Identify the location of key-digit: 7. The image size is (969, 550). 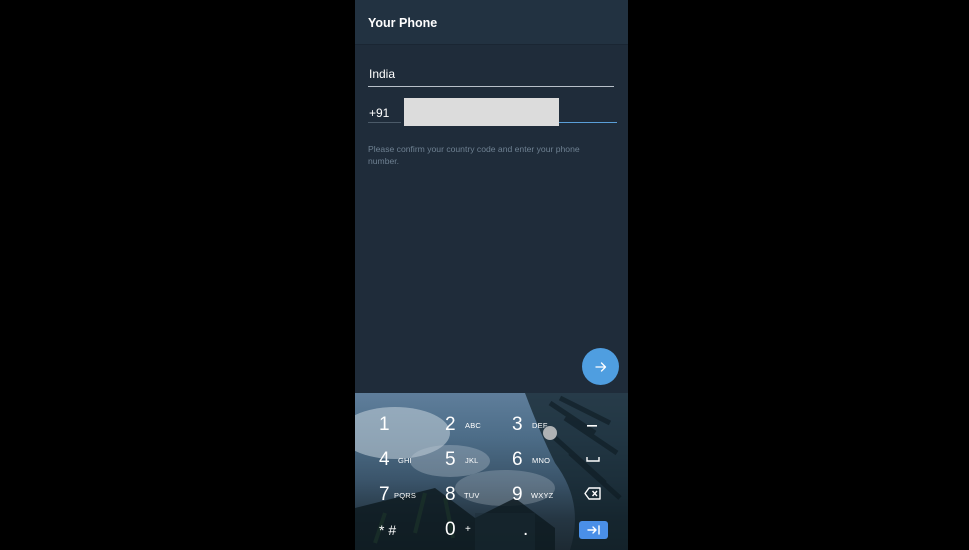
(384, 494).